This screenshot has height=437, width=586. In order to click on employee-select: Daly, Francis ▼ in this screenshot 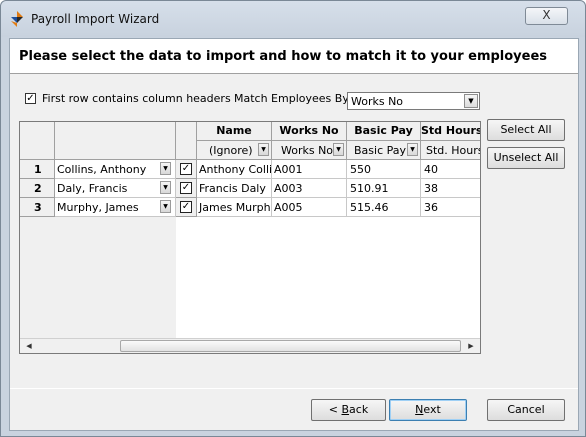, I will do `click(115, 188)`.